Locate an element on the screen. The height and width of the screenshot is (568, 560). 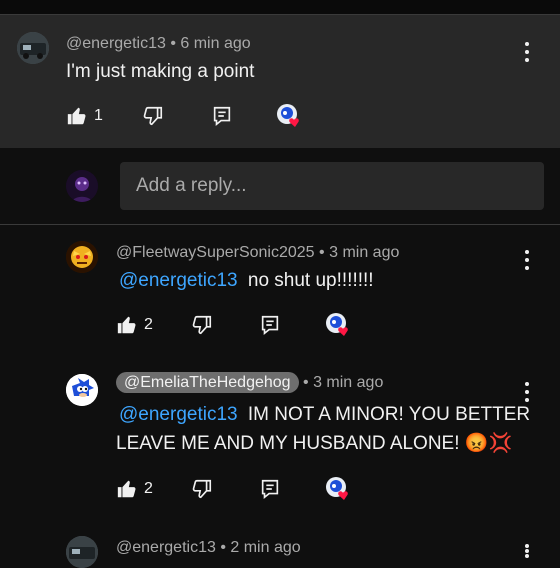
like-count: 1 is located at coordinates (98, 115).